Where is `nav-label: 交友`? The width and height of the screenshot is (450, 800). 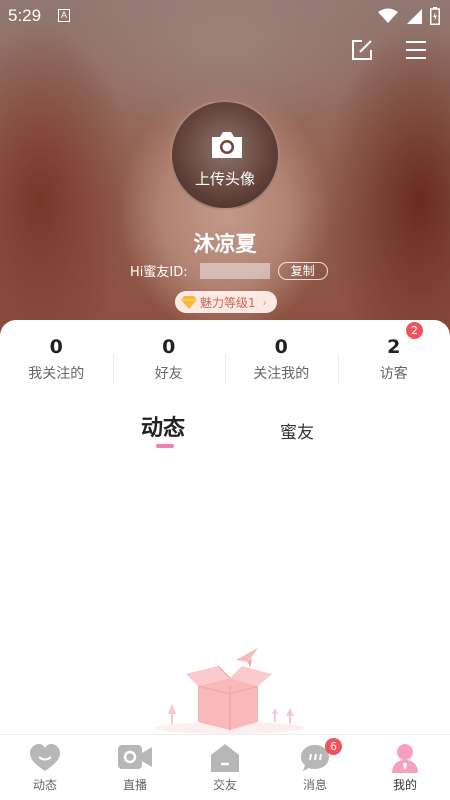
nav-label: 交友 is located at coordinates (224, 785).